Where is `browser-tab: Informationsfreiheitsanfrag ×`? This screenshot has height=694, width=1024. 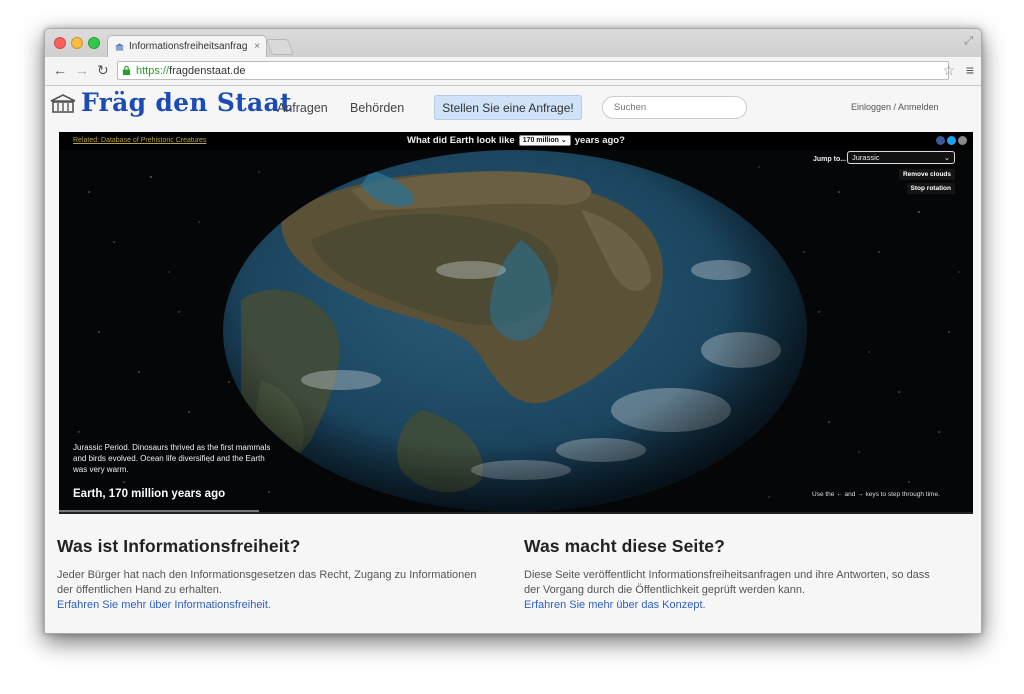 browser-tab: Informationsfreiheitsanfrag × is located at coordinates (187, 46).